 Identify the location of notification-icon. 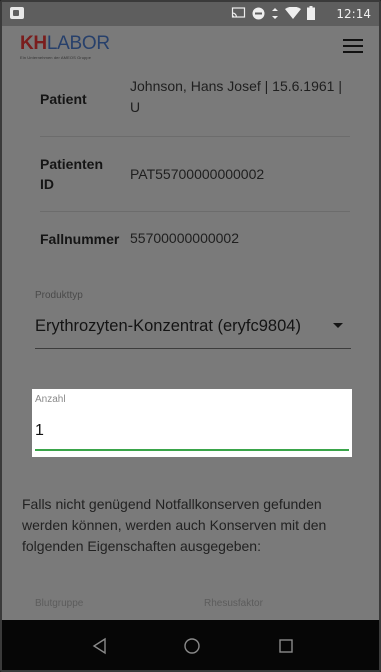
(17, 13).